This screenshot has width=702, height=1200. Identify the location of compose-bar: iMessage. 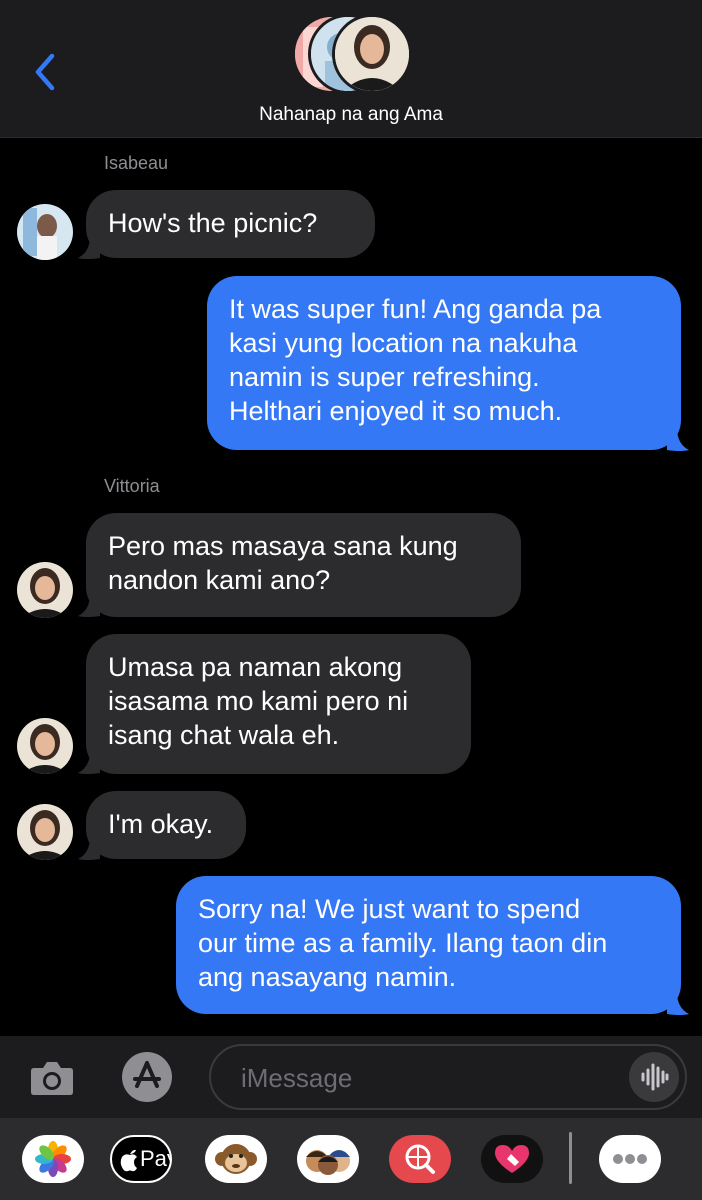
(351, 1077).